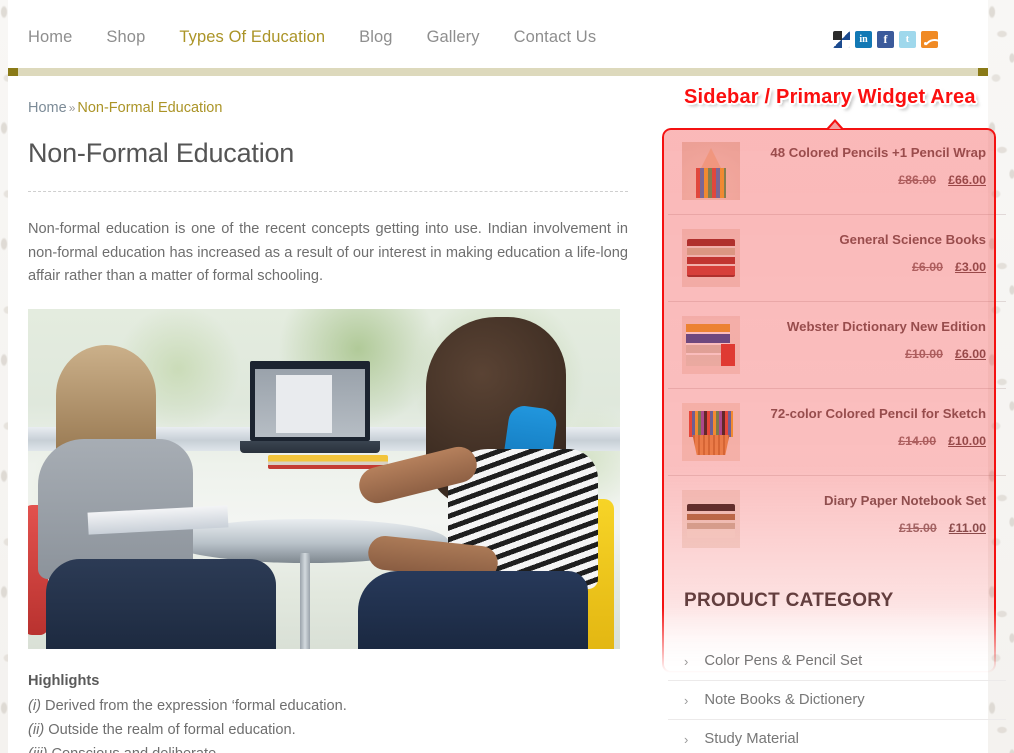  What do you see at coordinates (970, 267) in the screenshot?
I see `price-sale: £3.00` at bounding box center [970, 267].